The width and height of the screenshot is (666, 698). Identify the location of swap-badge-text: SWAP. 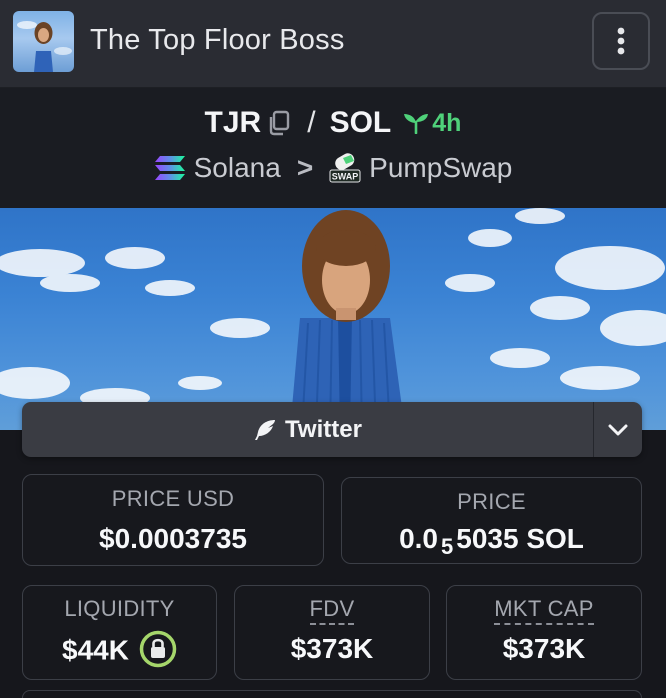
(345, 177).